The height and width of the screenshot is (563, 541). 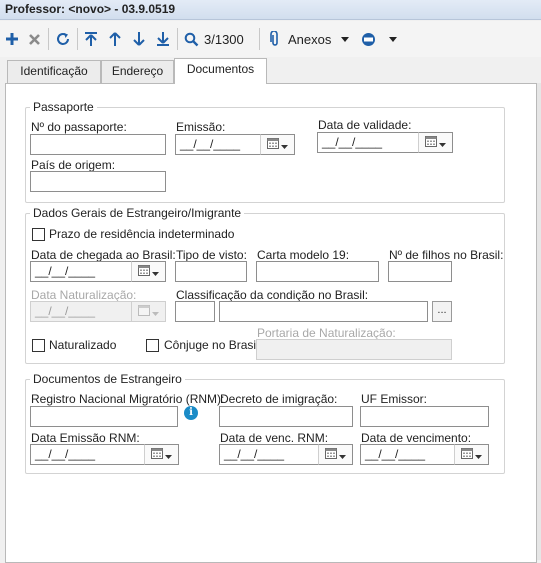 What do you see at coordinates (220, 71) in the screenshot?
I see `tab-documentos: Documentos` at bounding box center [220, 71].